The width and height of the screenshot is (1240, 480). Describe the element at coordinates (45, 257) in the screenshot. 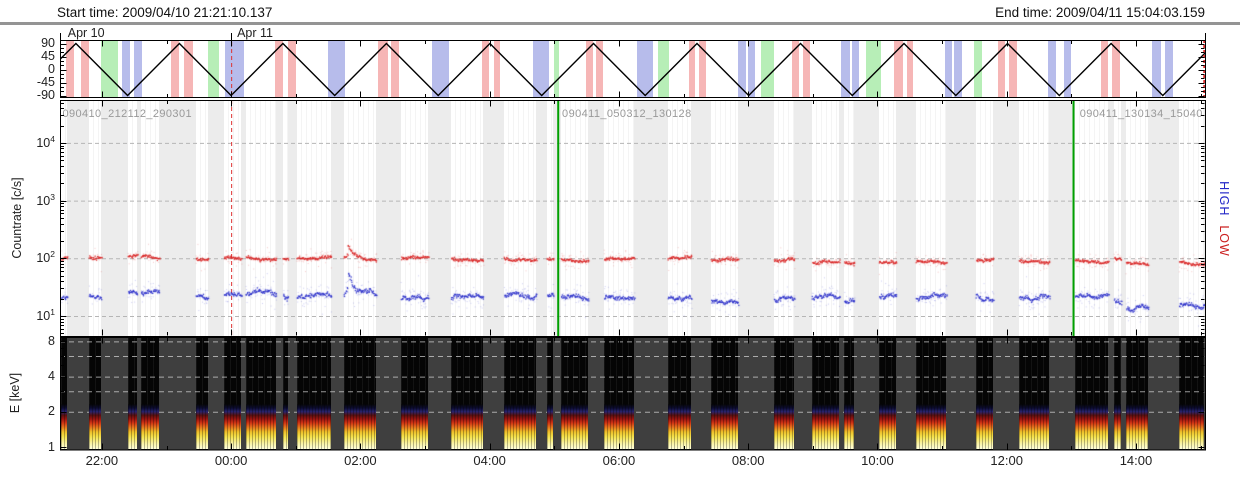

I see `countrate-ytick-label: 102` at that location.